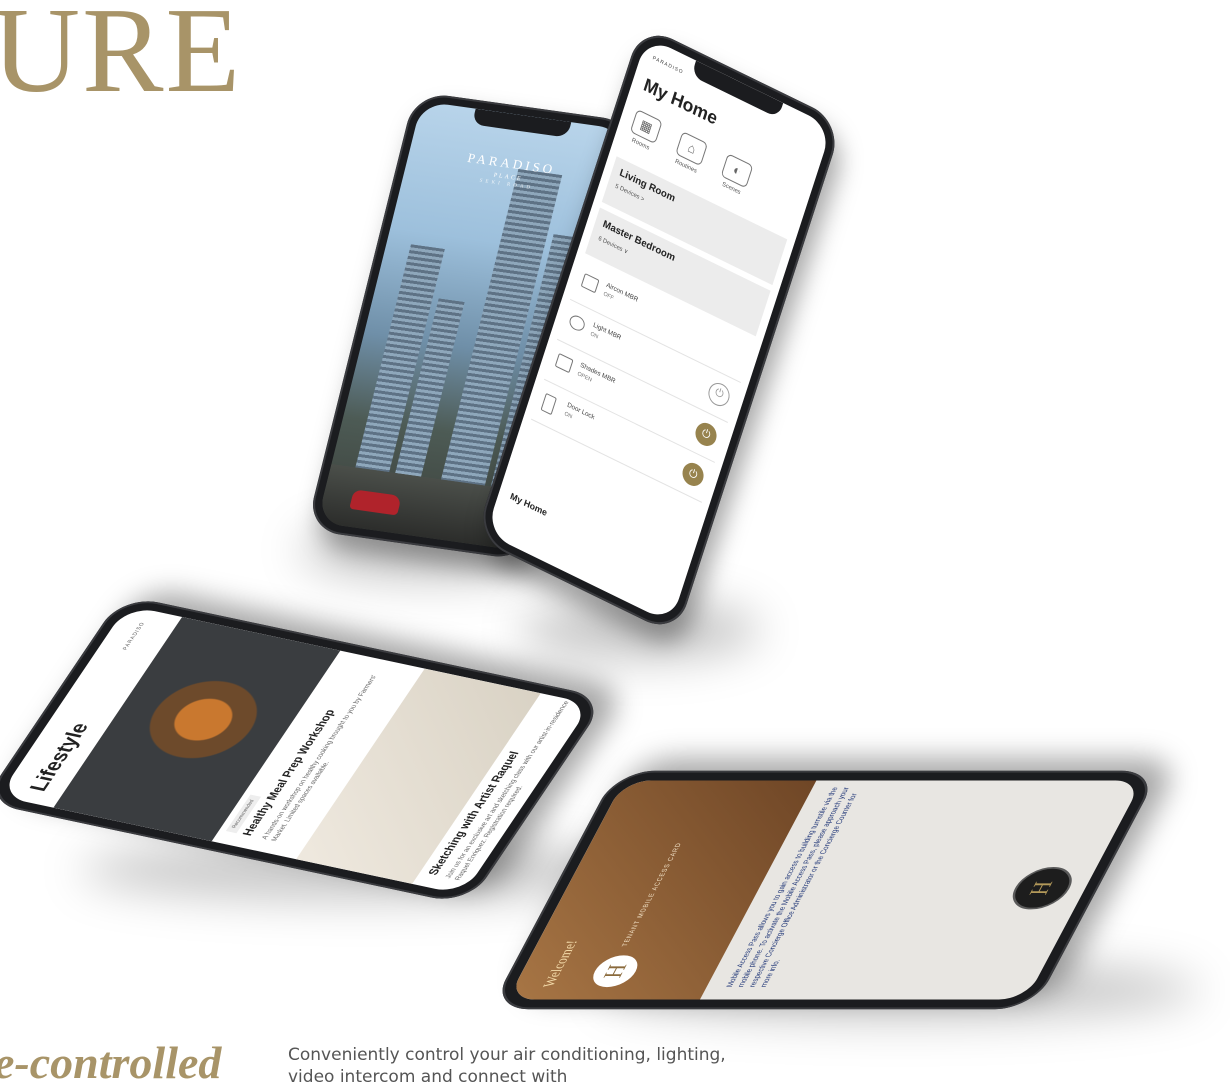  What do you see at coordinates (564, 363) in the screenshot?
I see `shades-icon` at bounding box center [564, 363].